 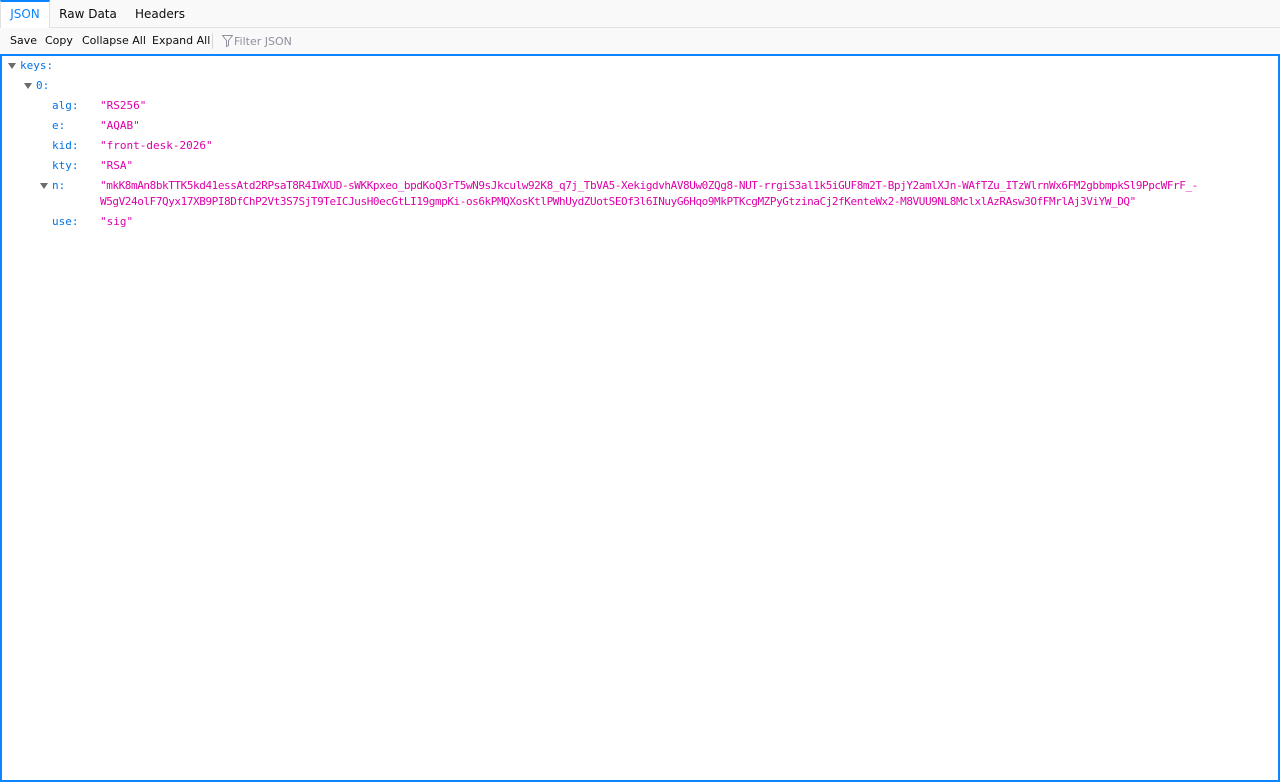 I want to click on filter-icon, so click(x=227, y=41).